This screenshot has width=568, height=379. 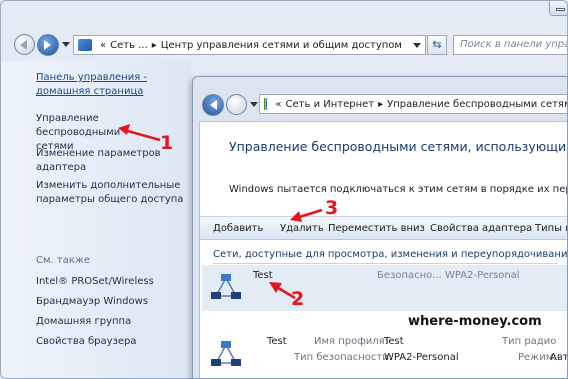 I want to click on annotation-number-1: 1, so click(x=167, y=143).